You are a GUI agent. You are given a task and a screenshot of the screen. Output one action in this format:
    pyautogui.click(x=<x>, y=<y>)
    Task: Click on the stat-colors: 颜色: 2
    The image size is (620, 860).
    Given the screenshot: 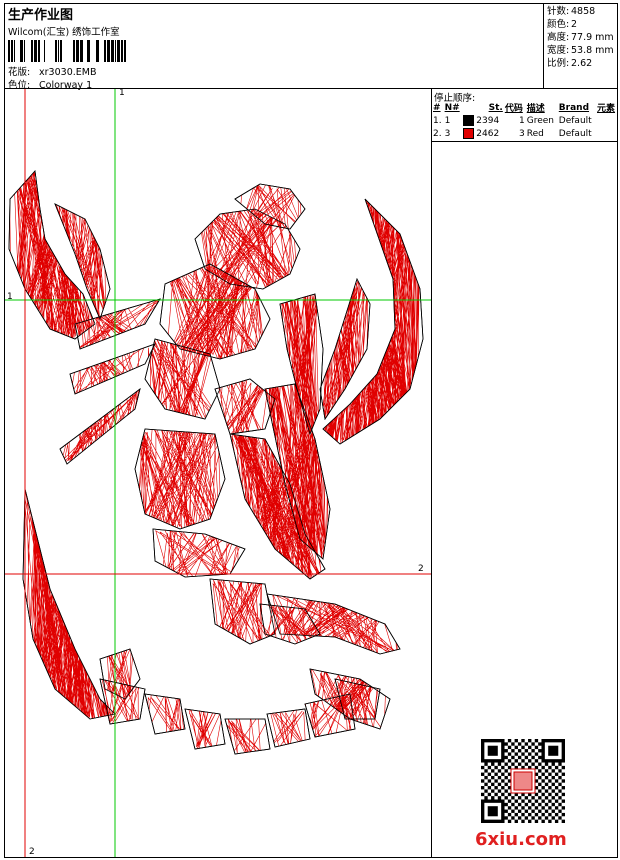 What is the action you would take?
    pyautogui.click(x=562, y=24)
    